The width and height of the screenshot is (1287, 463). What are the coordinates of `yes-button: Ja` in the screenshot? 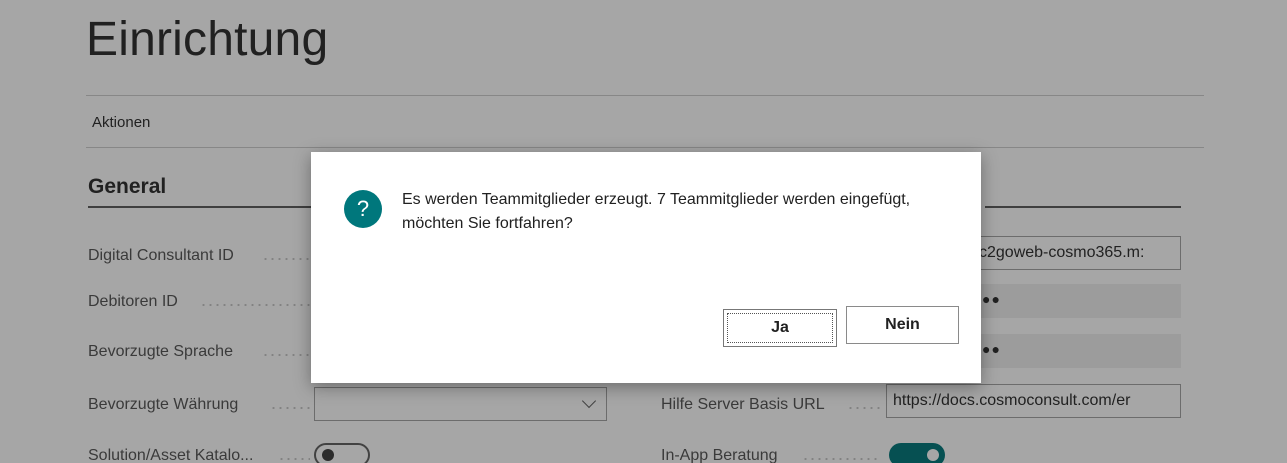 It's located at (780, 328).